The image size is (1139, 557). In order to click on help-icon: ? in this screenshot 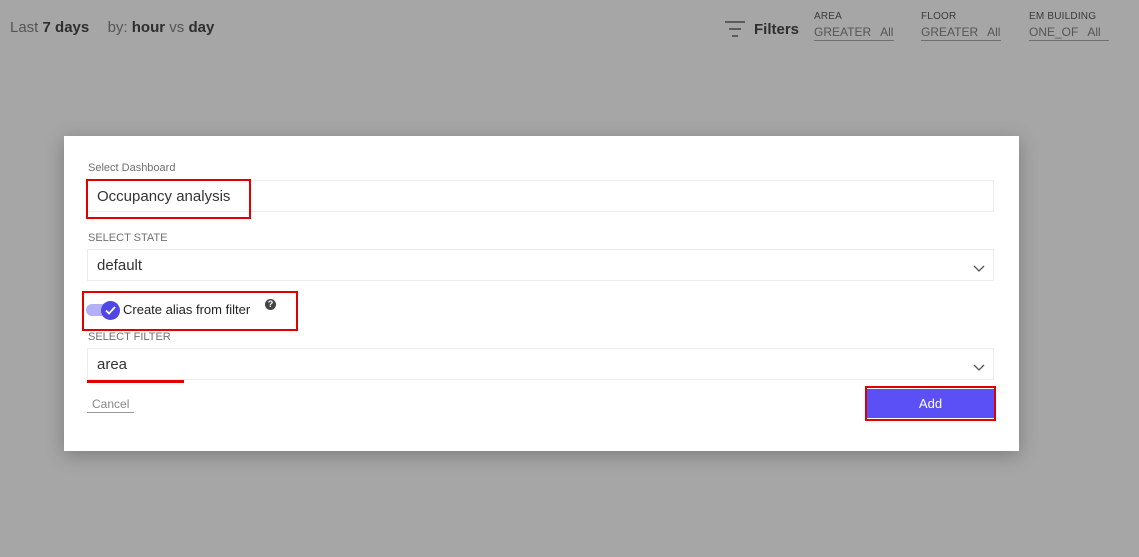, I will do `click(270, 304)`.